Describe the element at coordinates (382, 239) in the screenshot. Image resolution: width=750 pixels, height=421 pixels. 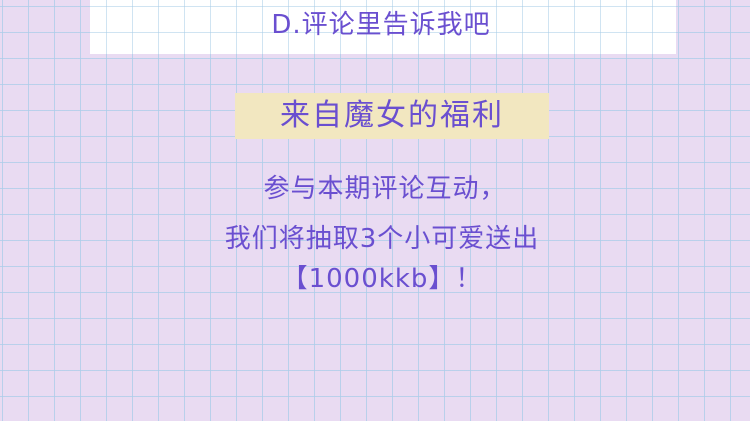
I see `message-line-2: 我们将抽取3个小可爱送出` at that location.